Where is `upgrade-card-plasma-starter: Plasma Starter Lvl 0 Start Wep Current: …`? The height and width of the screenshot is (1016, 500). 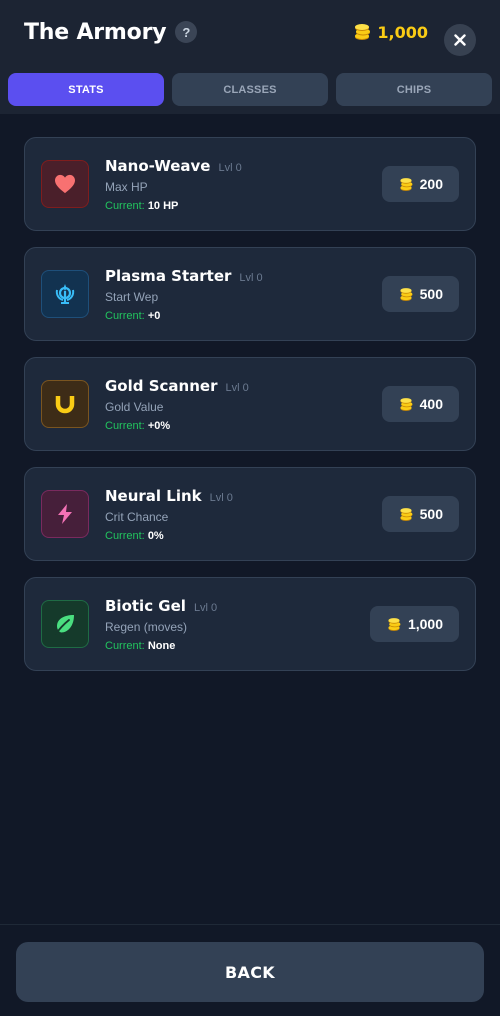 upgrade-card-plasma-starter: Plasma Starter Lvl 0 Start Wep Current: … is located at coordinates (250, 294).